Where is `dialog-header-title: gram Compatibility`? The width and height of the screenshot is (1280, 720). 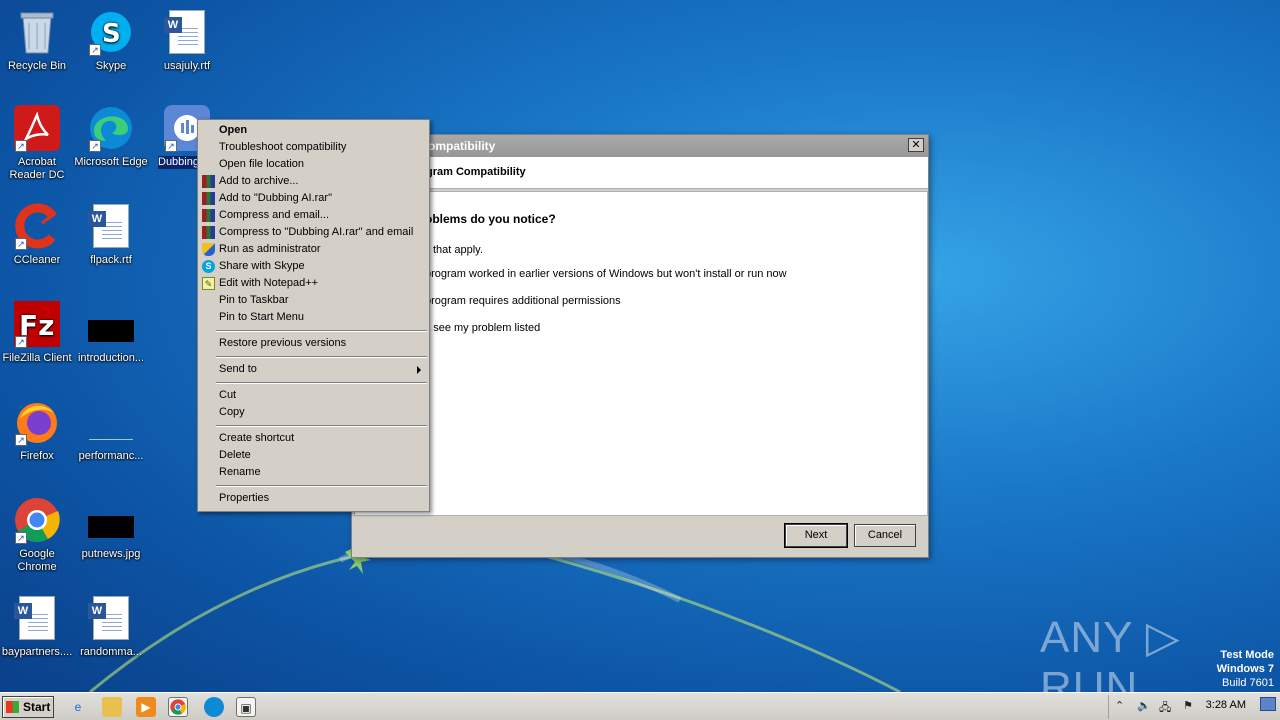
dialog-header-title: gram Compatibility is located at coordinates (476, 172).